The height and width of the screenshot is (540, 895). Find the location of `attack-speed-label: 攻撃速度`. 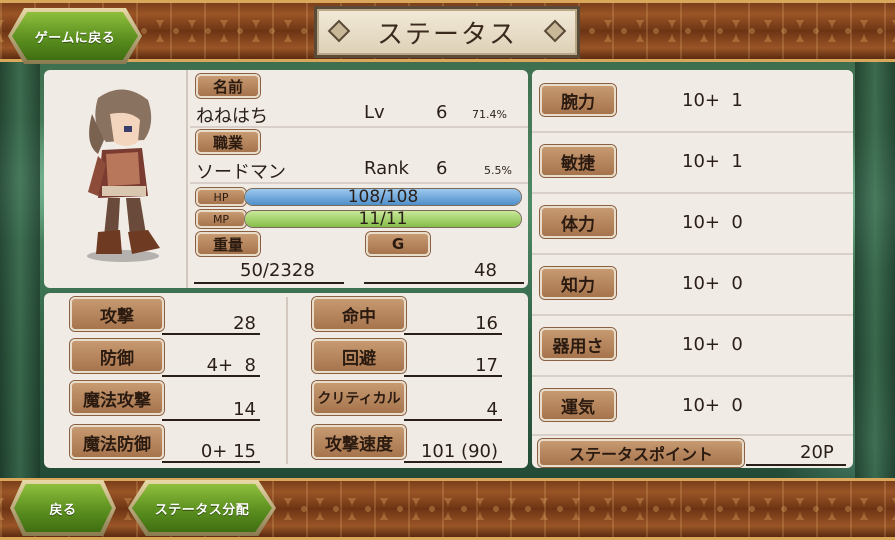

attack-speed-label: 攻撃速度 is located at coordinates (359, 442).